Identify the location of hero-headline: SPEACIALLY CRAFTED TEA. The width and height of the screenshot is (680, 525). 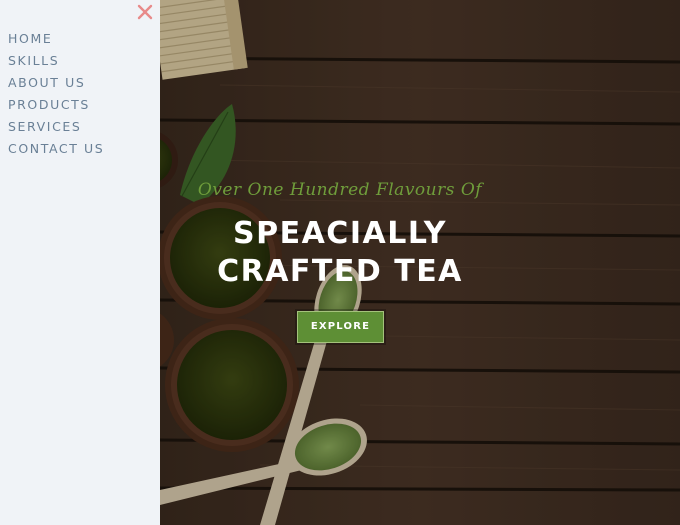
(340, 253).